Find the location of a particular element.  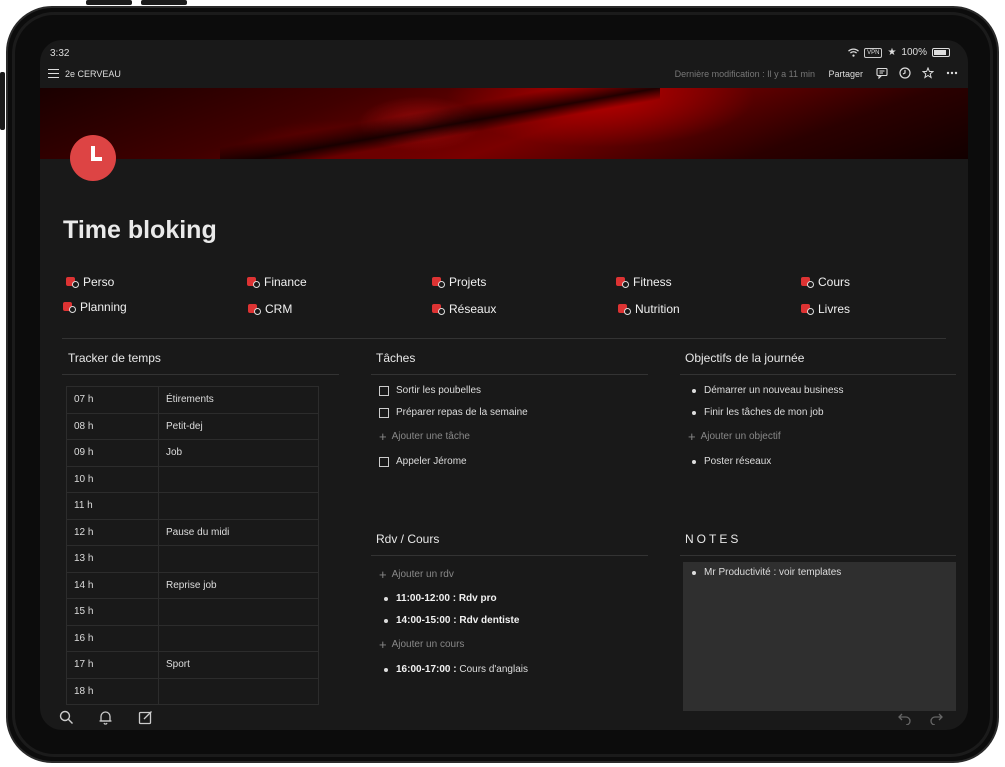

add-task-button: + Ajouter une tâche is located at coordinates (424, 436).